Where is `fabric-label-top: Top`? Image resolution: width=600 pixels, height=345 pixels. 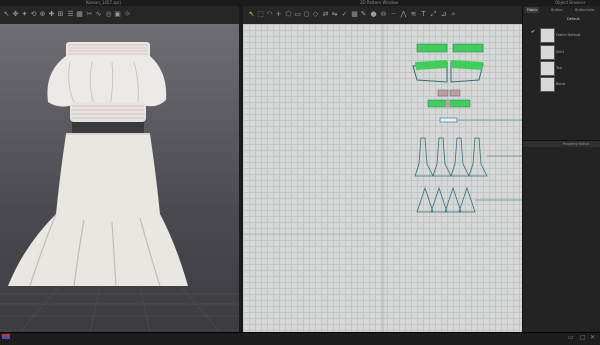
fabric-label-top: Top is located at coordinates (559, 68).